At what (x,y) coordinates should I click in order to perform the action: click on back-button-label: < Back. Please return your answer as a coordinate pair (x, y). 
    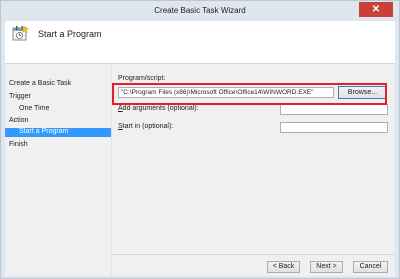
    Looking at the image, I should click on (283, 266).